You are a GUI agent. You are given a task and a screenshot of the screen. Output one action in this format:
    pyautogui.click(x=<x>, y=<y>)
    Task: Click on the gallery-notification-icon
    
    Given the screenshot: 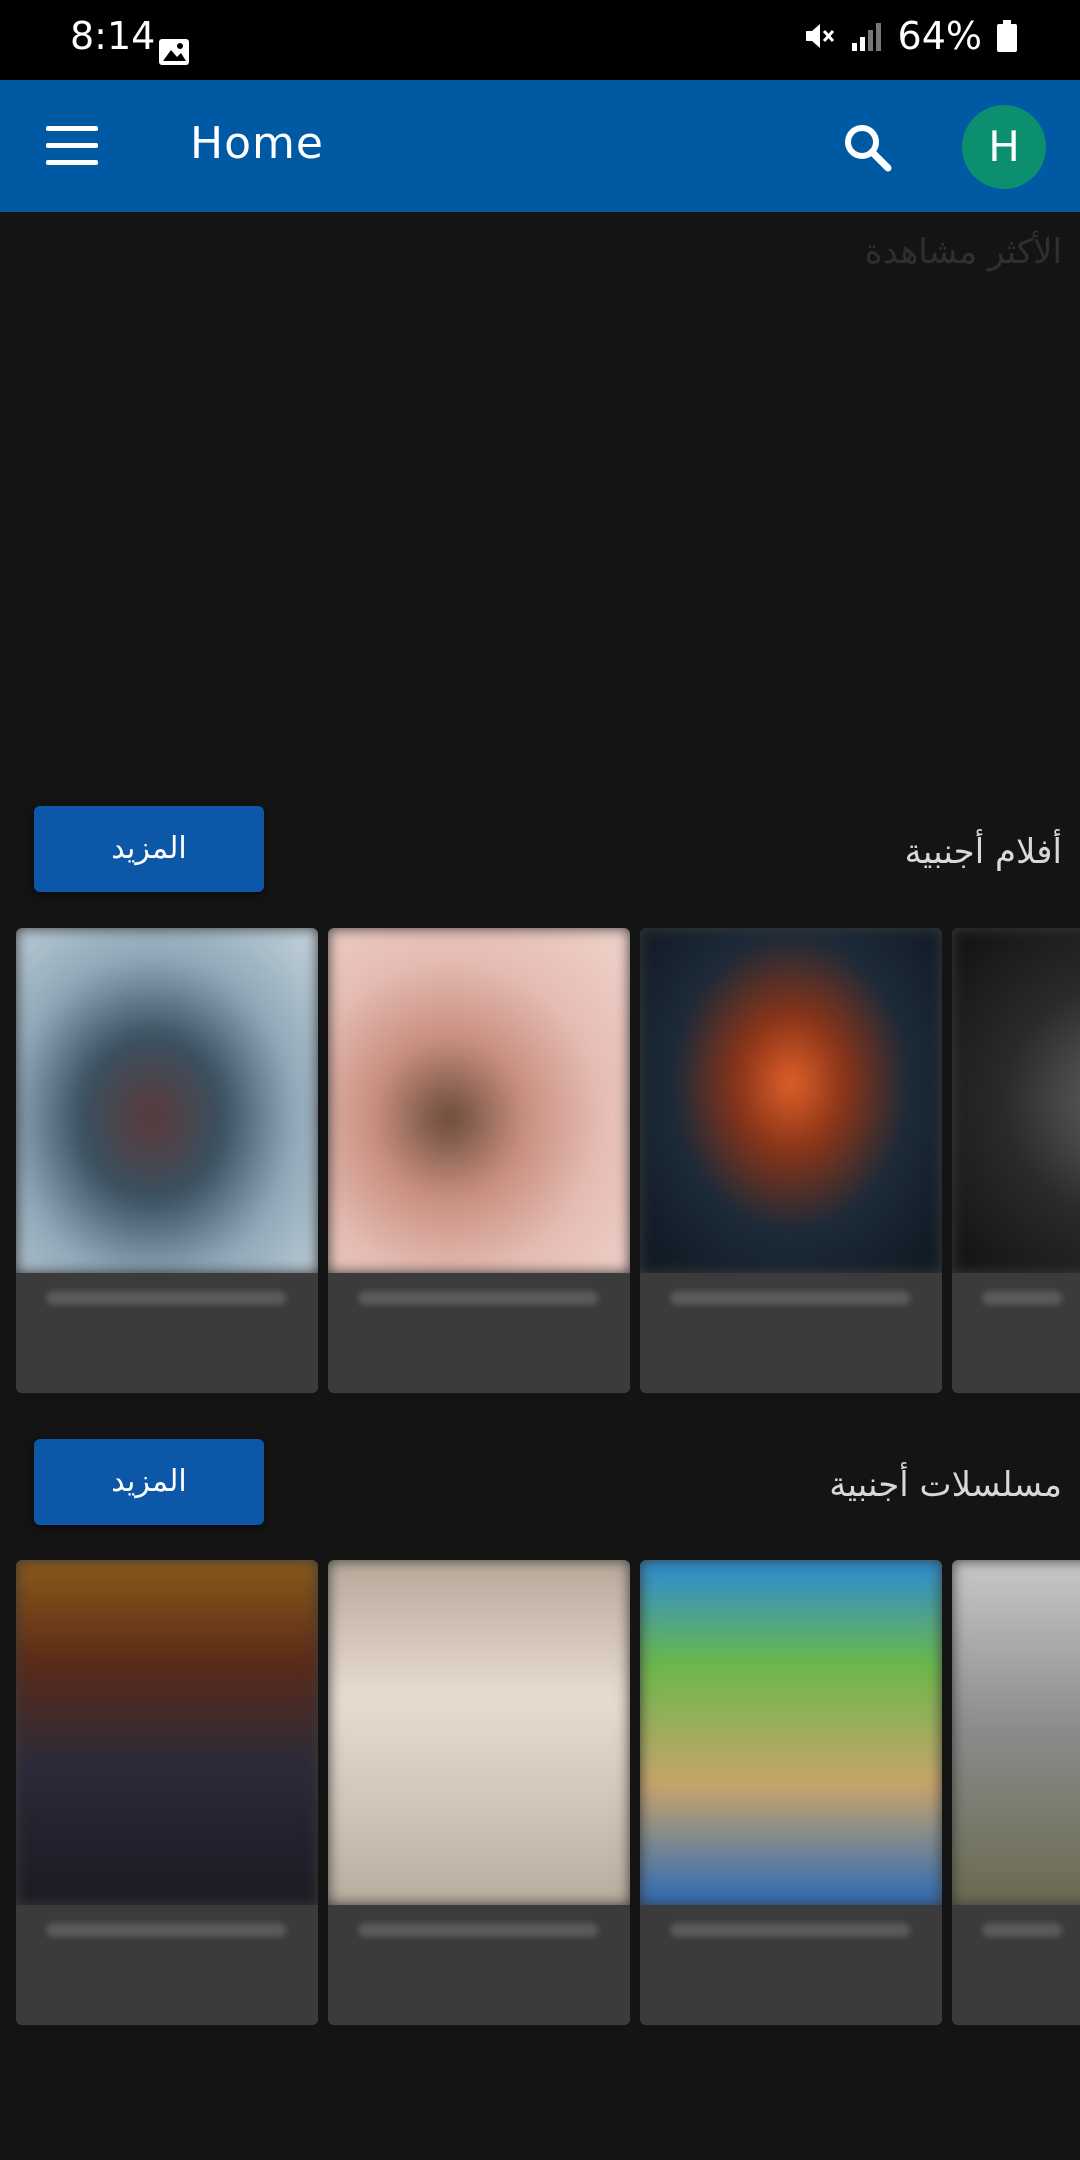 What is the action you would take?
    pyautogui.click(x=174, y=52)
    